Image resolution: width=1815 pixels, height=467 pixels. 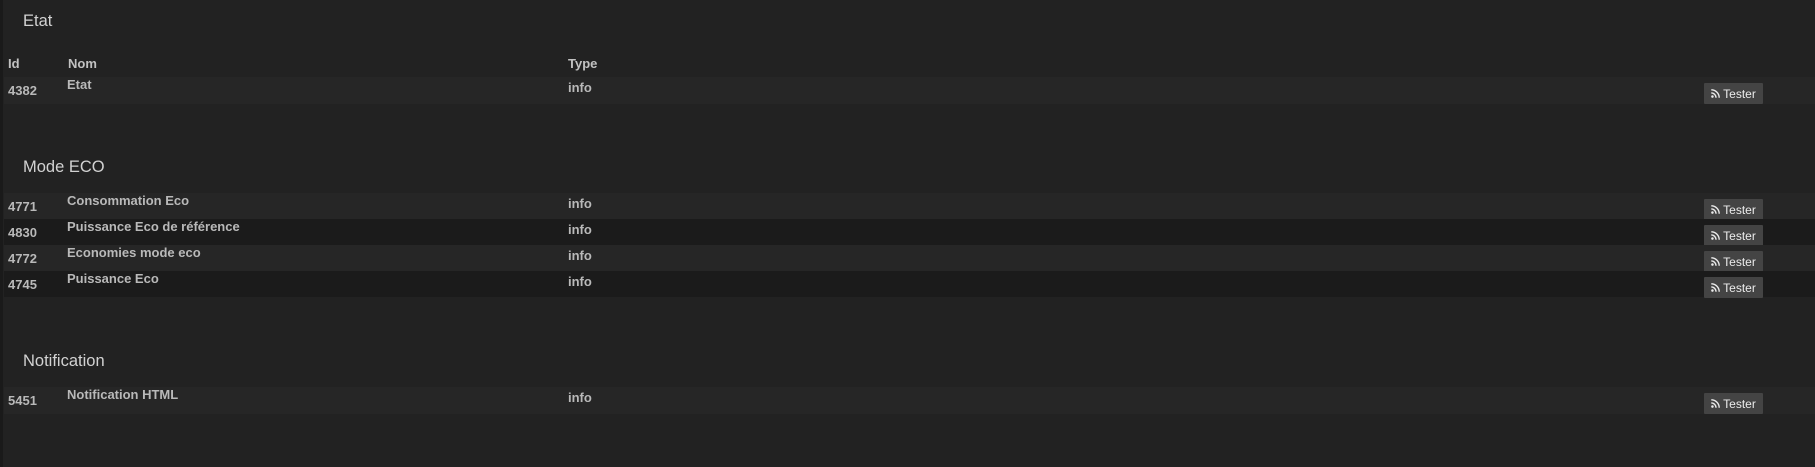 I want to click on row-id: 5451, so click(x=22, y=400).